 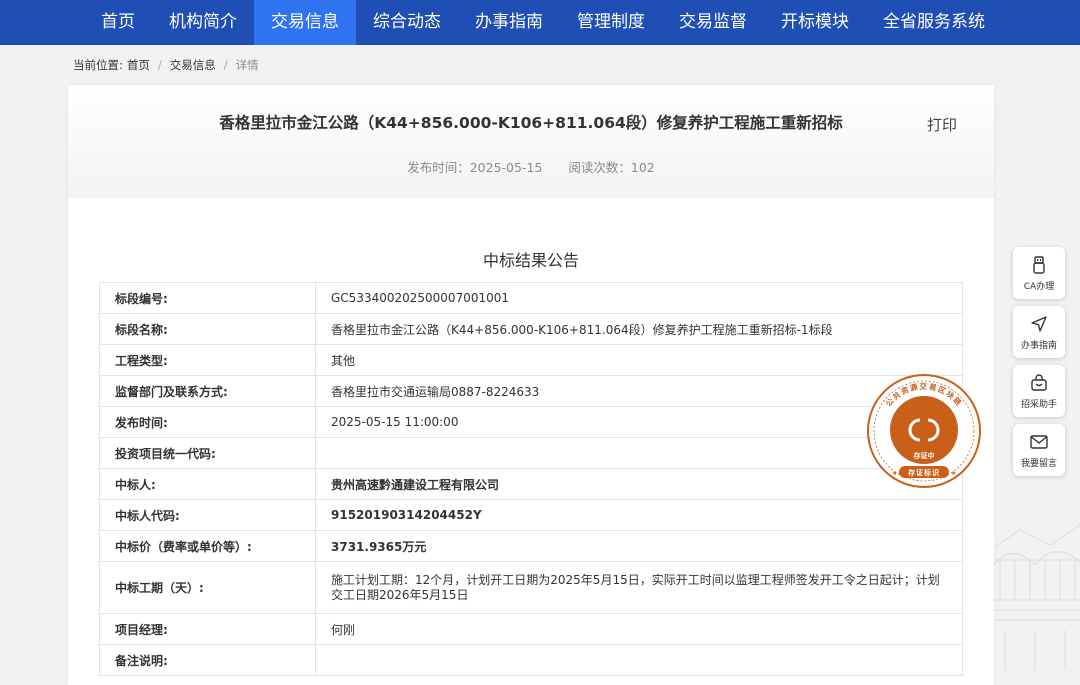 I want to click on floating-toolbar: CA办理 办事指南 招采助手 我要留言, so click(x=1039, y=365).